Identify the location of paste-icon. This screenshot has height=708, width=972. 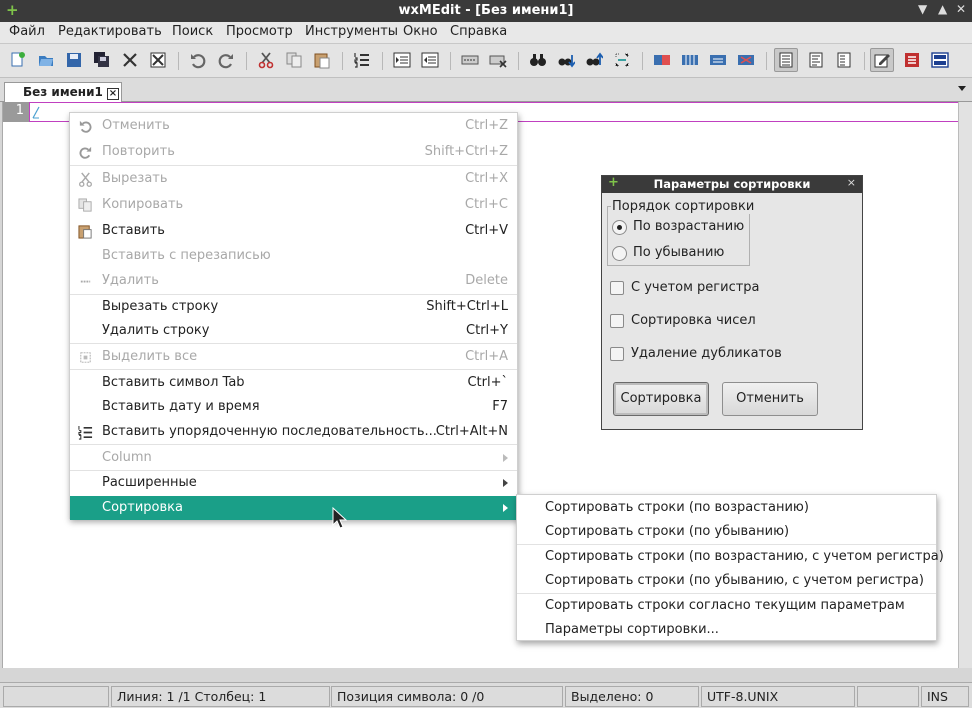
(322, 60).